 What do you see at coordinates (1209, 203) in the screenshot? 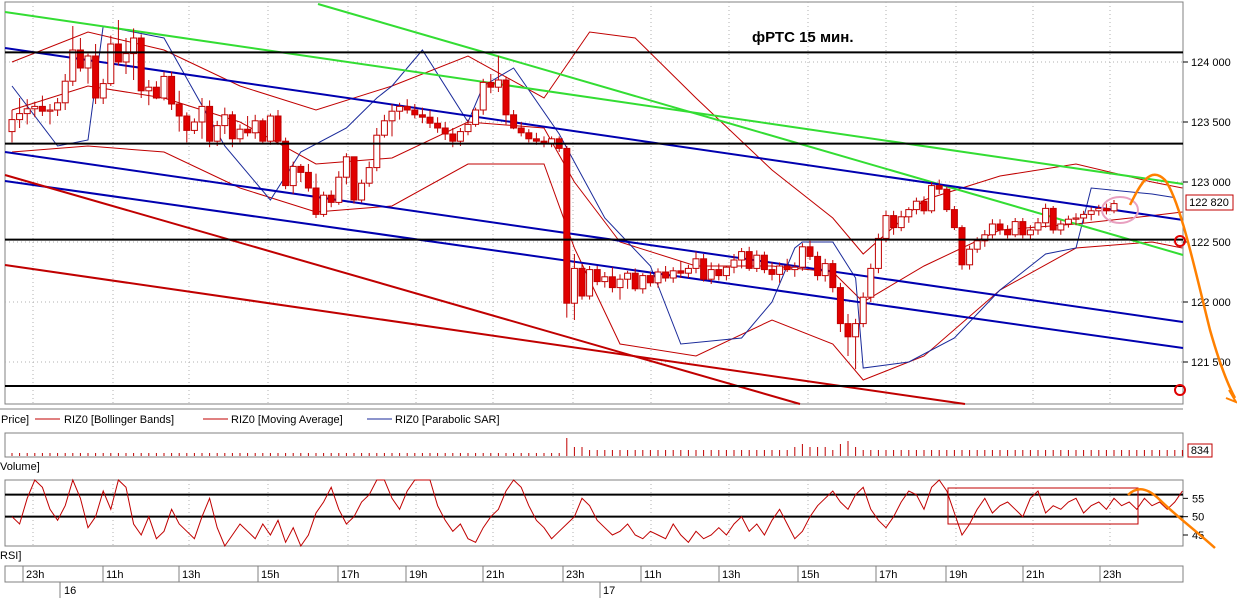
I see `last-price-label: 122 820` at bounding box center [1209, 203].